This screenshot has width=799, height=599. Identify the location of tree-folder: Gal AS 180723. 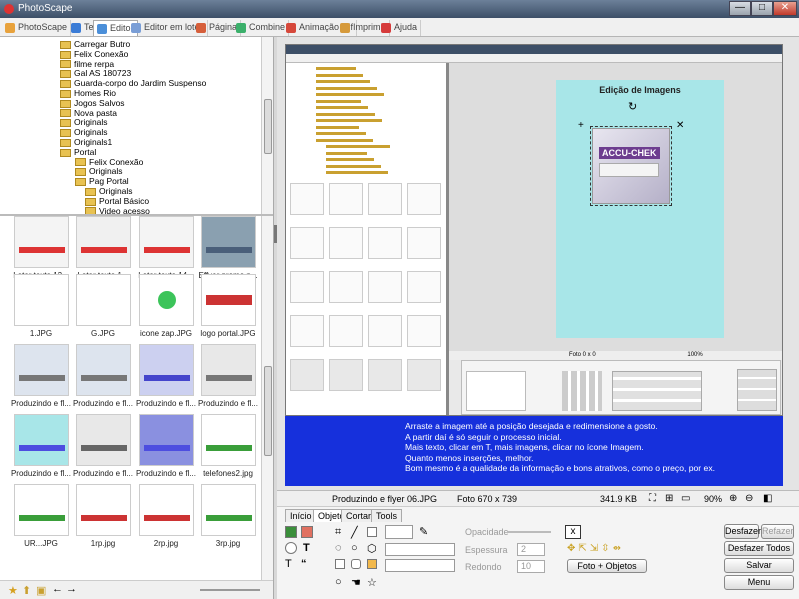
(95, 73).